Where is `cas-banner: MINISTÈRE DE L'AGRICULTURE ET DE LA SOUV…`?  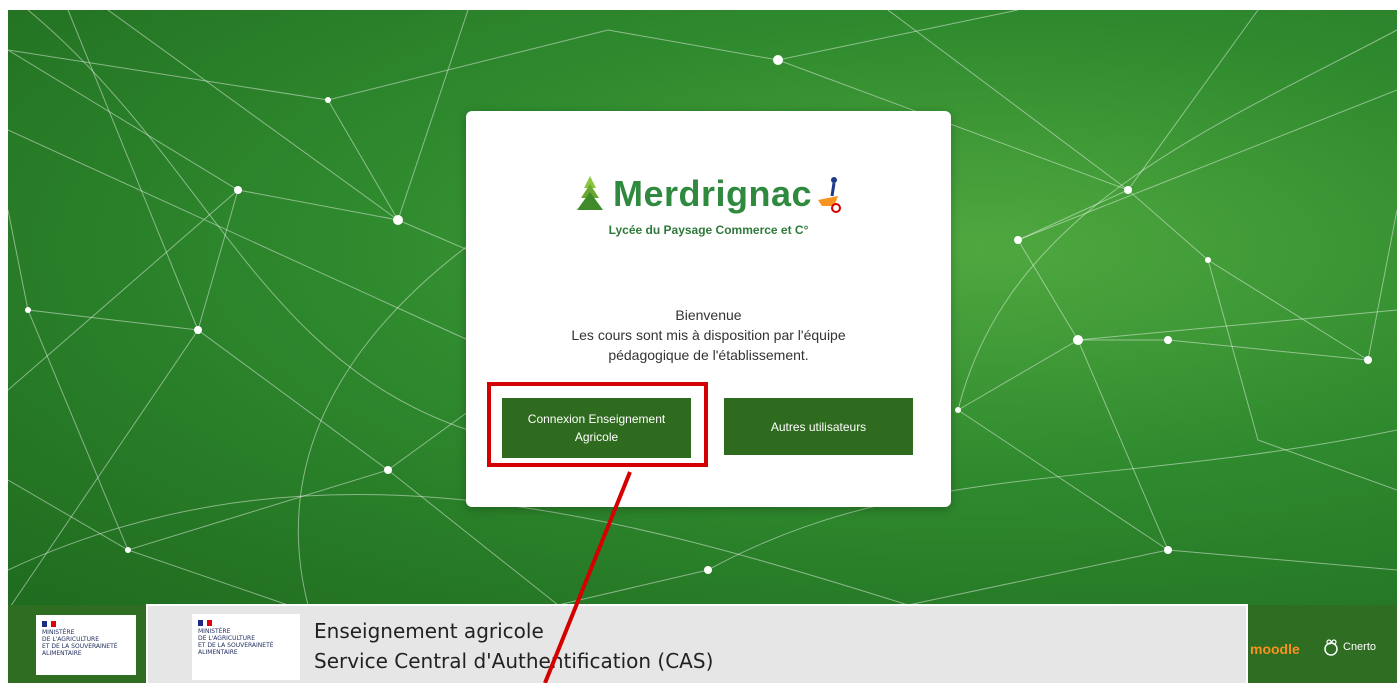 cas-banner: MINISTÈRE DE L'AGRICULTURE ET DE LA SOUV… is located at coordinates (697, 643).